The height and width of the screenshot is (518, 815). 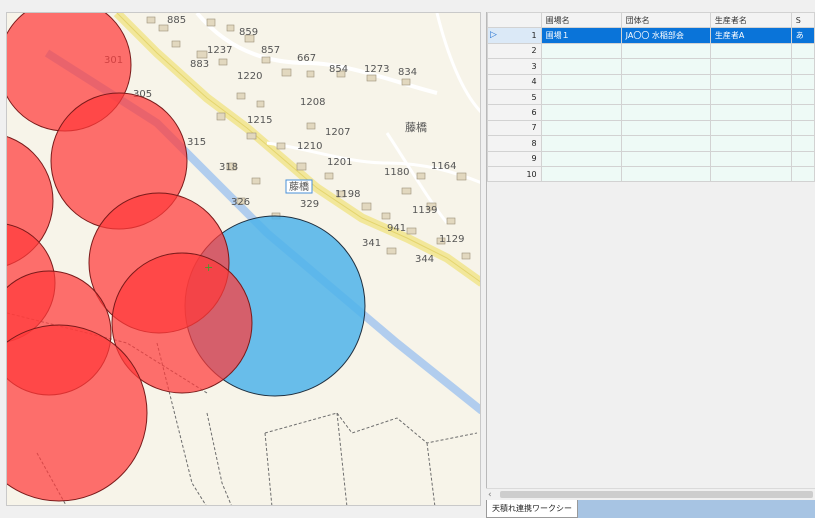 What do you see at coordinates (650, 509) in the screenshot?
I see `sheet-tab-bar: 天積れ連携ワークシート` at bounding box center [650, 509].